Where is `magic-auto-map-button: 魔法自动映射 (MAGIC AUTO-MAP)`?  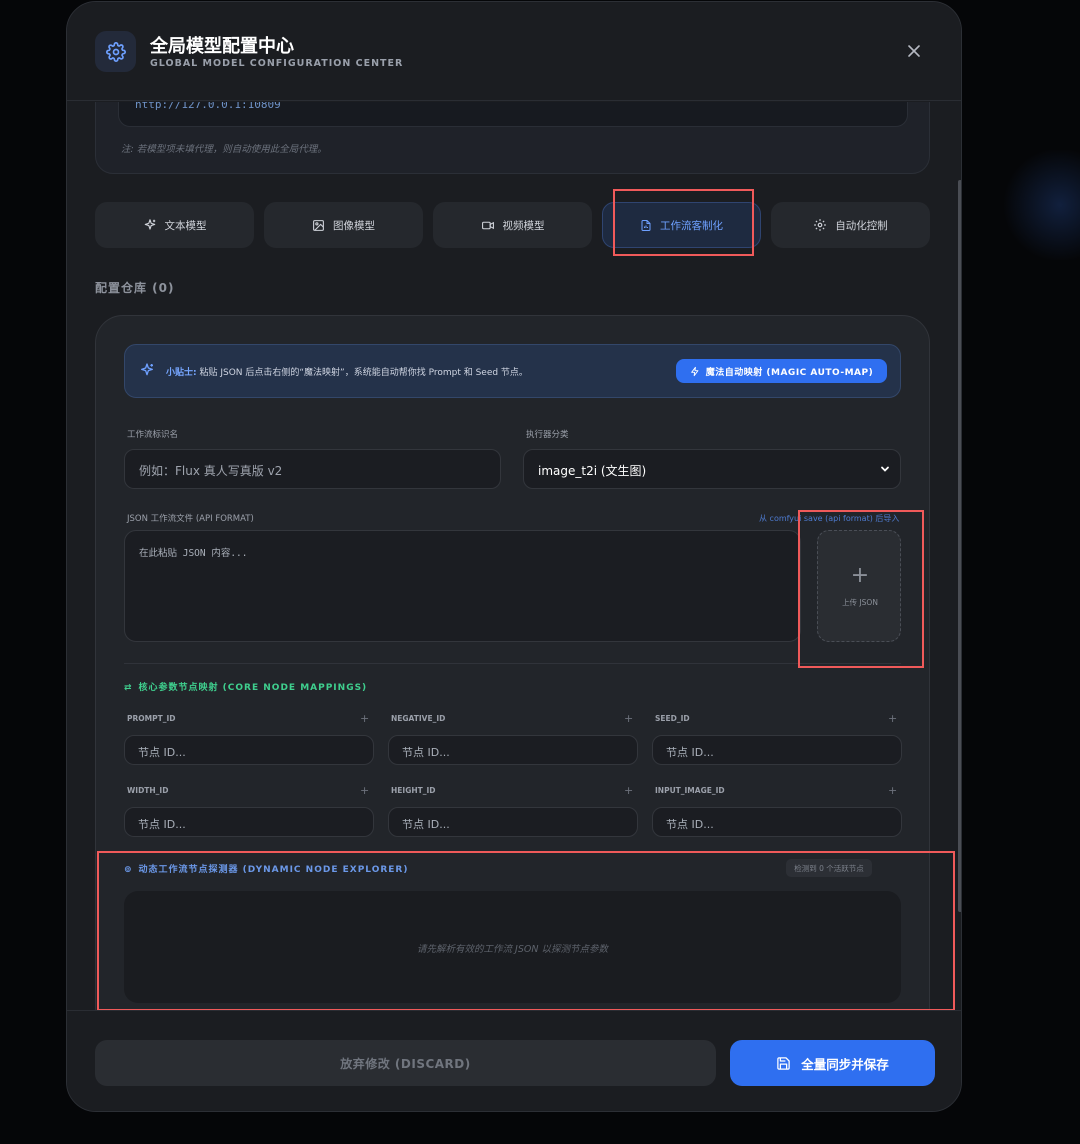 magic-auto-map-button: 魔法自动映射 (MAGIC AUTO-MAP) is located at coordinates (781, 371).